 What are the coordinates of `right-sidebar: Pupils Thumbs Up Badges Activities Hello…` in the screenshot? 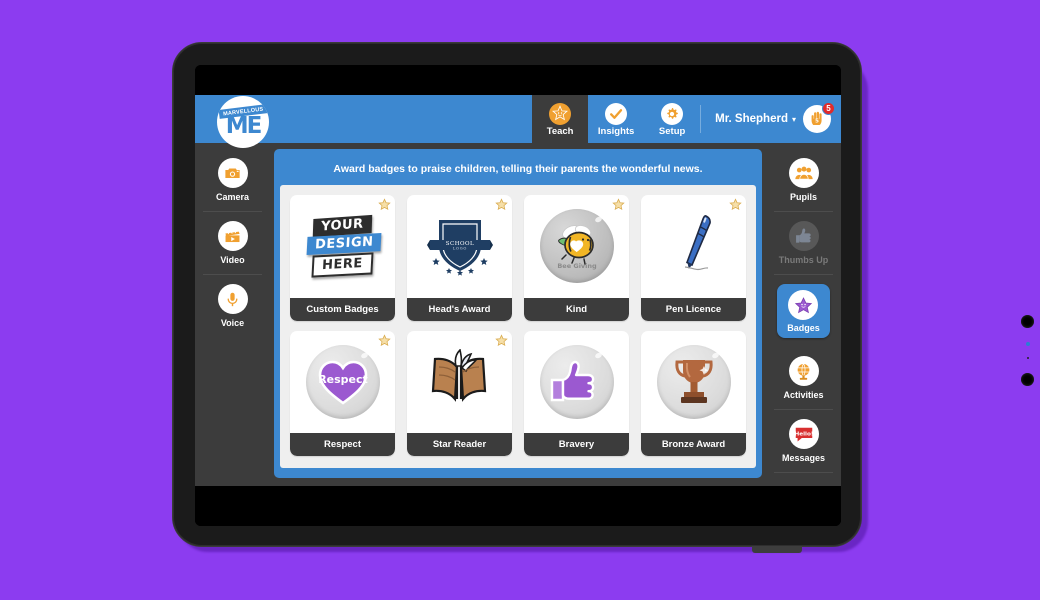 It's located at (803, 314).